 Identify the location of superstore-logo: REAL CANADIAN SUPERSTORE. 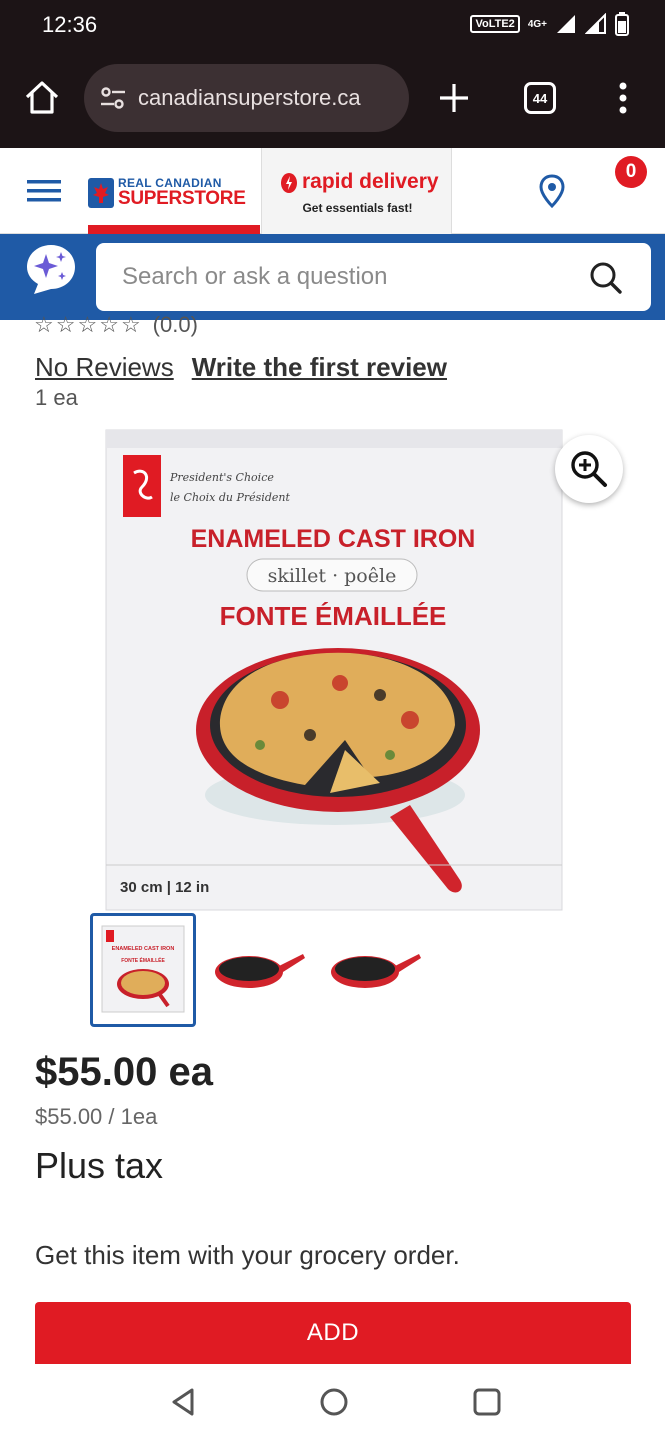
(168, 193).